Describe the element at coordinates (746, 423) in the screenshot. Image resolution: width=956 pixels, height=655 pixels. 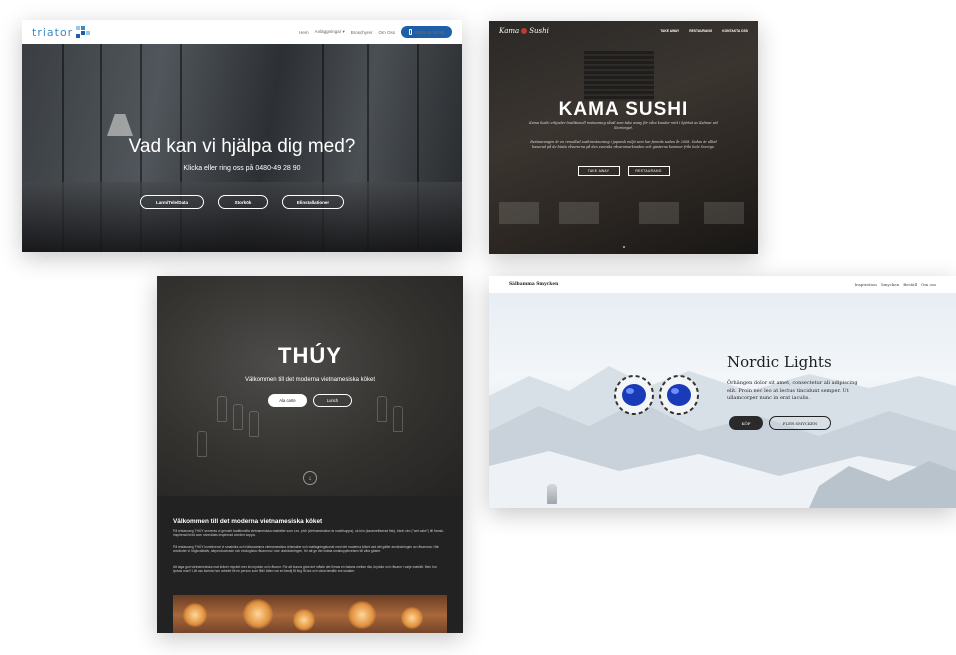
I see `buy-button: KÖP` at that location.